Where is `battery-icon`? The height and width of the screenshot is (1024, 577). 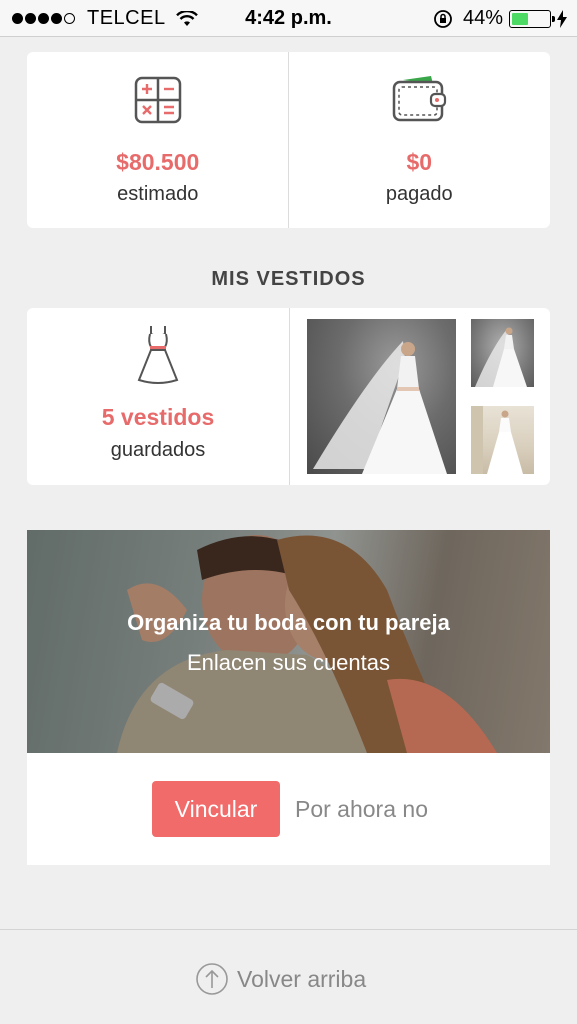
battery-icon is located at coordinates (532, 18).